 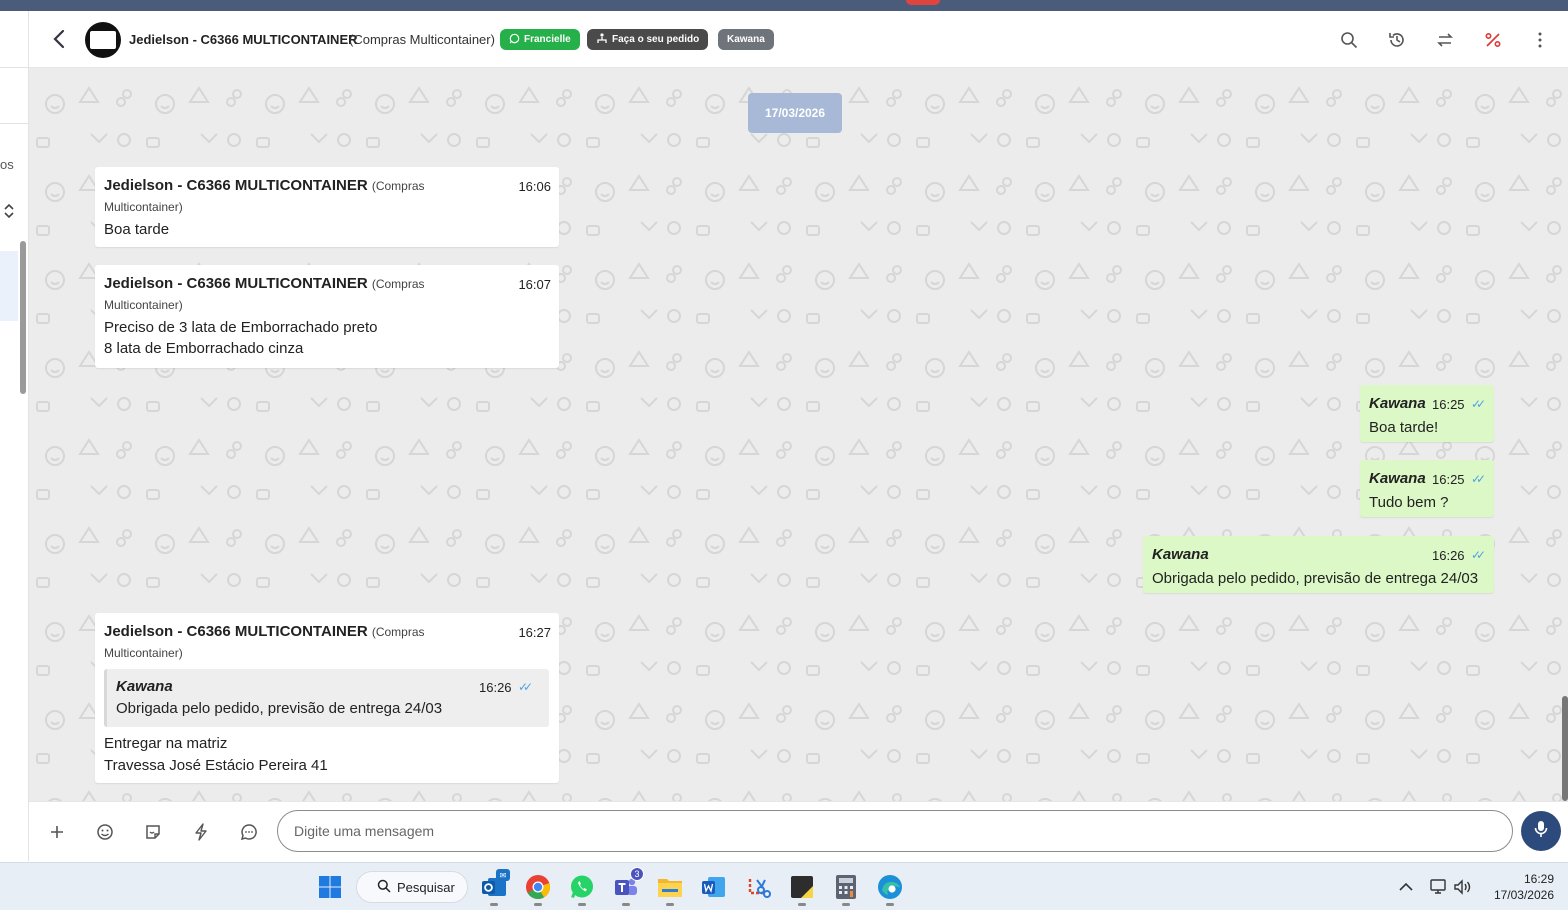 What do you see at coordinates (137, 229) in the screenshot?
I see `message-text: Boa tarde` at bounding box center [137, 229].